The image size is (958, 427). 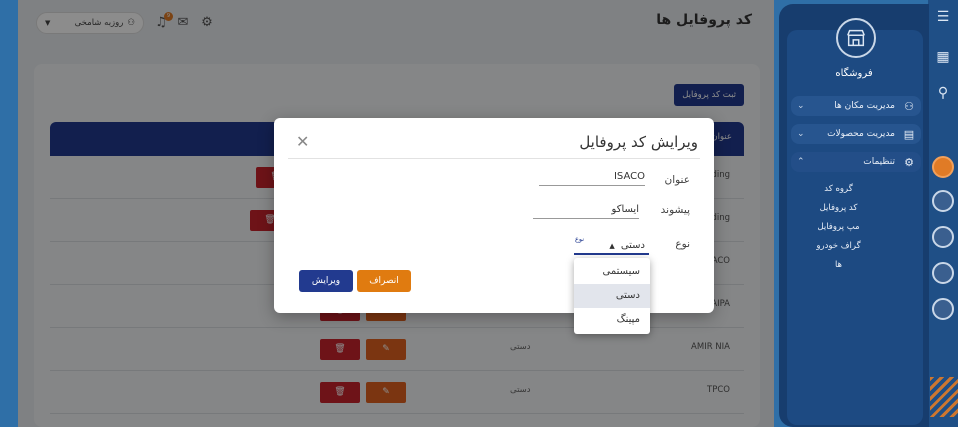 I want to click on store-icon: ▤, so click(x=909, y=134).